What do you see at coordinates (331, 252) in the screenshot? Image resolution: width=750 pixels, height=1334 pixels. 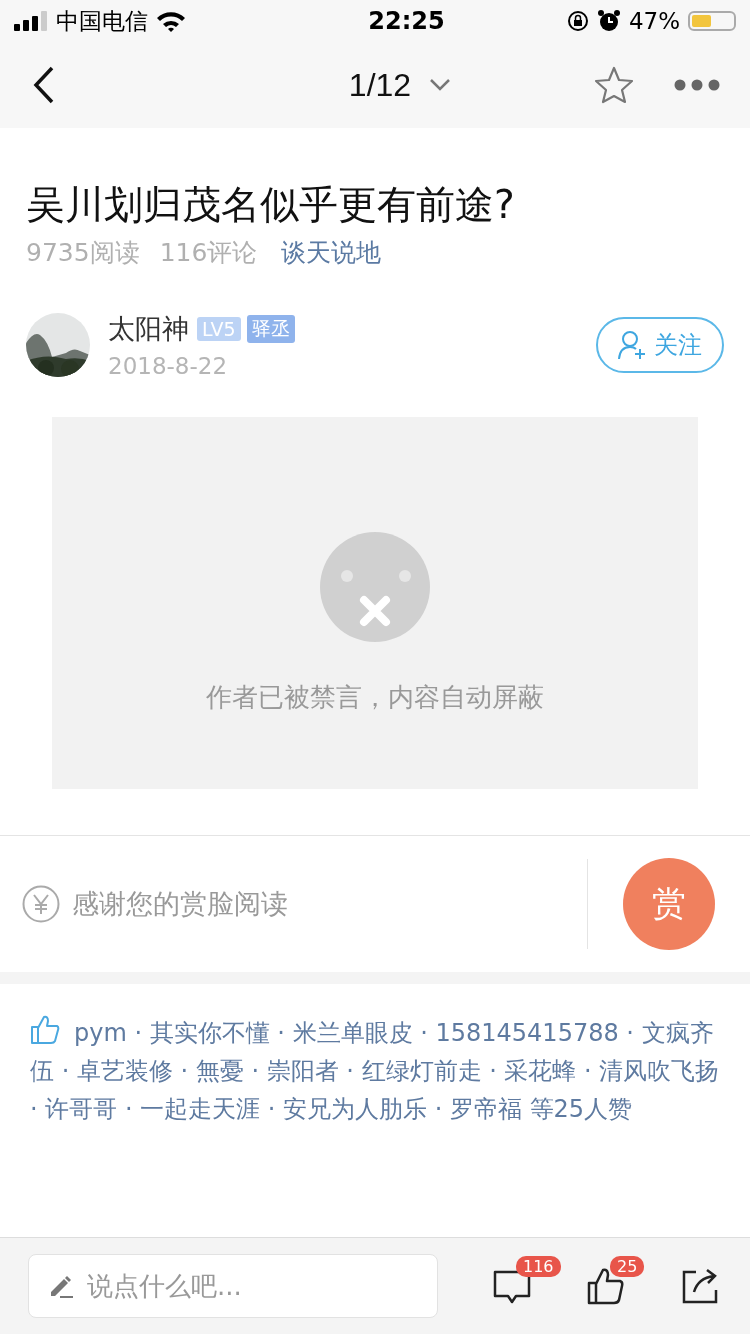 I see `category-link: 谈天说地` at bounding box center [331, 252].